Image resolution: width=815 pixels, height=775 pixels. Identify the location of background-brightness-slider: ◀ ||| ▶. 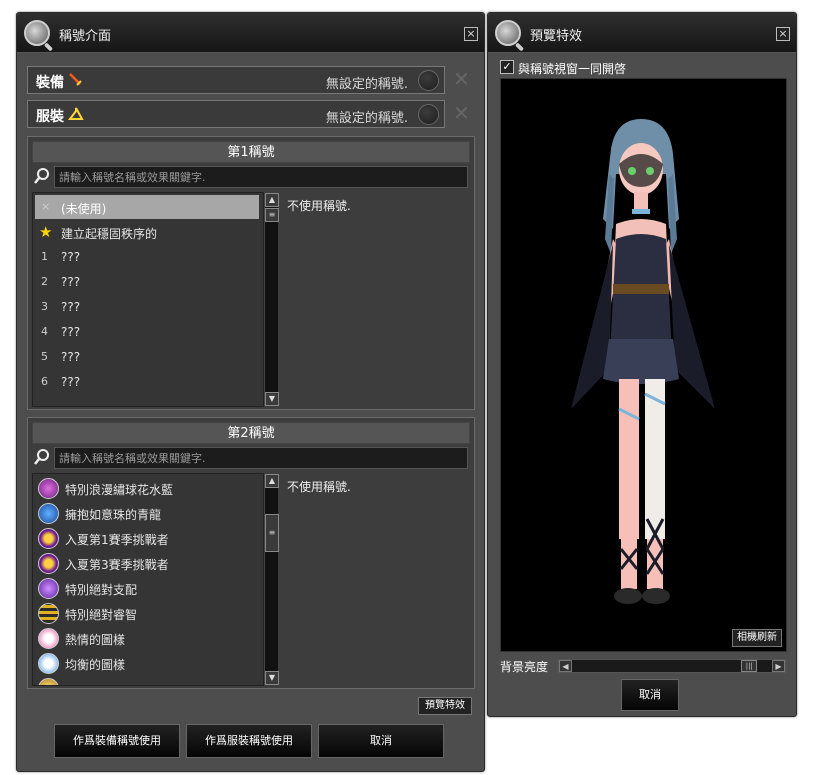
(672, 666).